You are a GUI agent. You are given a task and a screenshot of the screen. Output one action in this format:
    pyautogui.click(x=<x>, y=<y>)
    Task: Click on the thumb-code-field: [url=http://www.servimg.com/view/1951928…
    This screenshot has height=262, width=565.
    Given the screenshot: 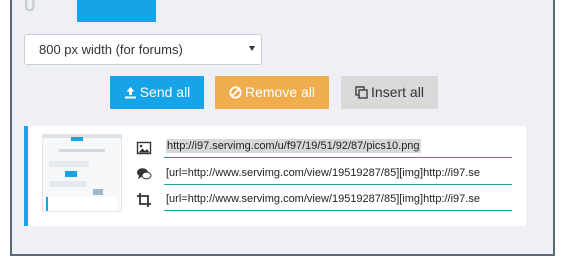 What is the action you would take?
    pyautogui.click(x=338, y=200)
    